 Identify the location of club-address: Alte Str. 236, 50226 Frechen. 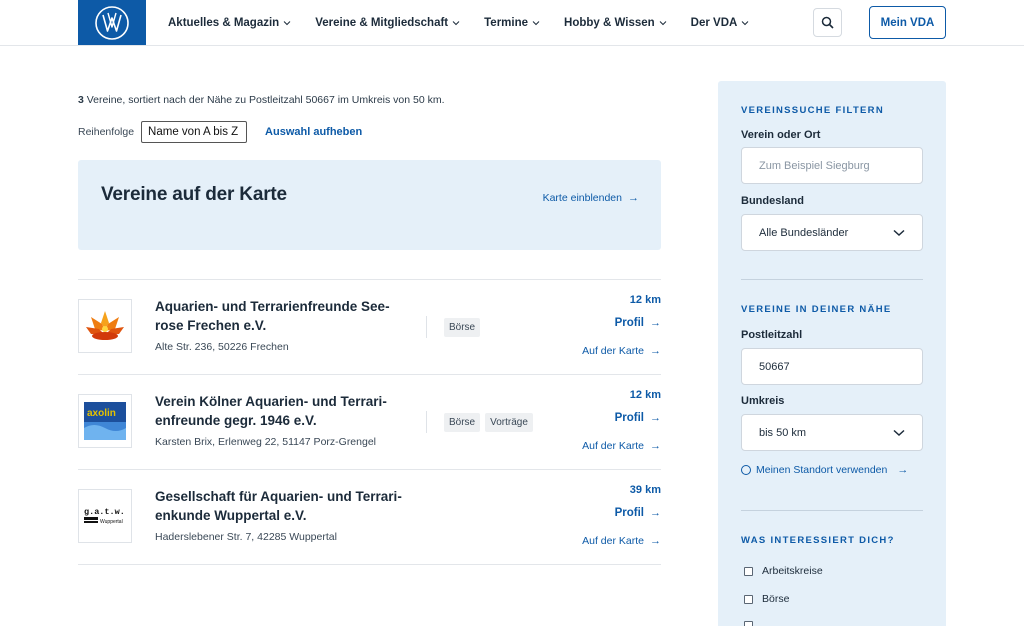
(222, 347).